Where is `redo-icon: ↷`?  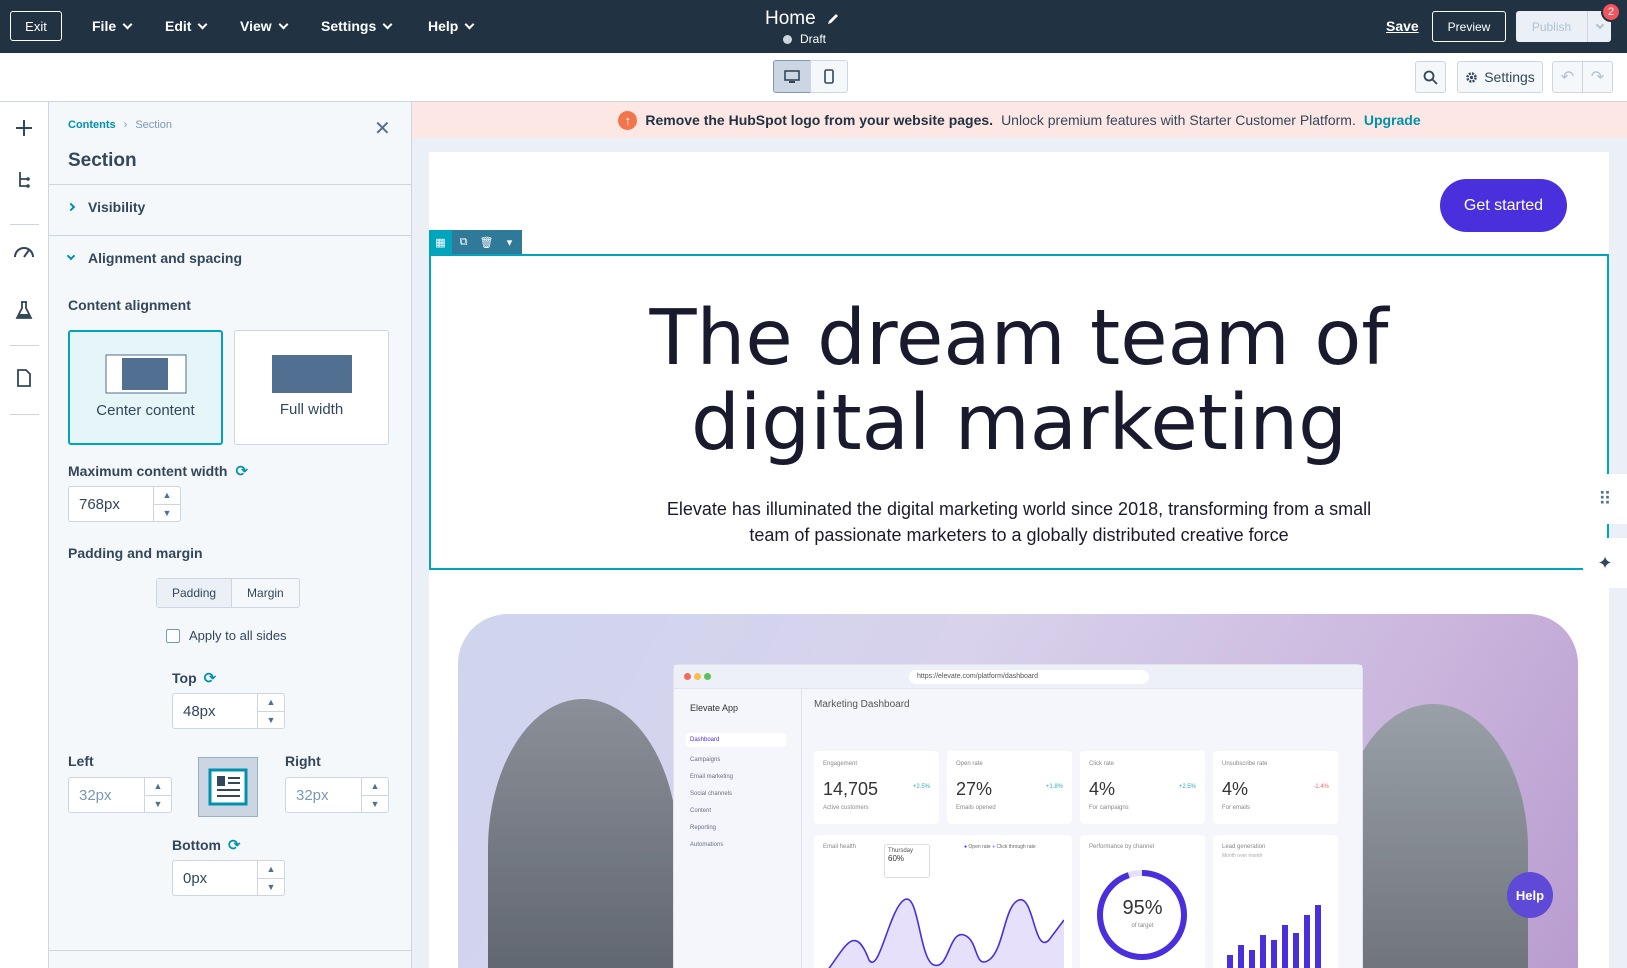 redo-icon: ↷ is located at coordinates (1597, 77).